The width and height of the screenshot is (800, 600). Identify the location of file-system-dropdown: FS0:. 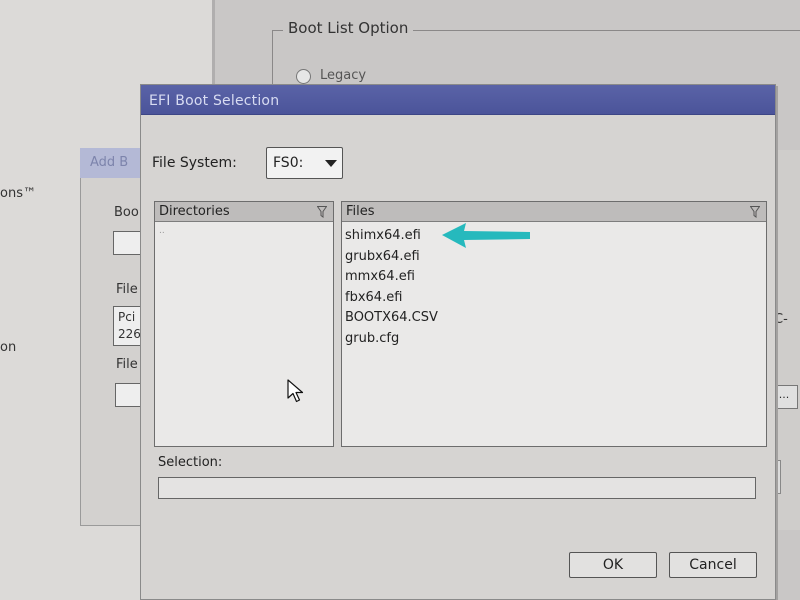
(304, 163).